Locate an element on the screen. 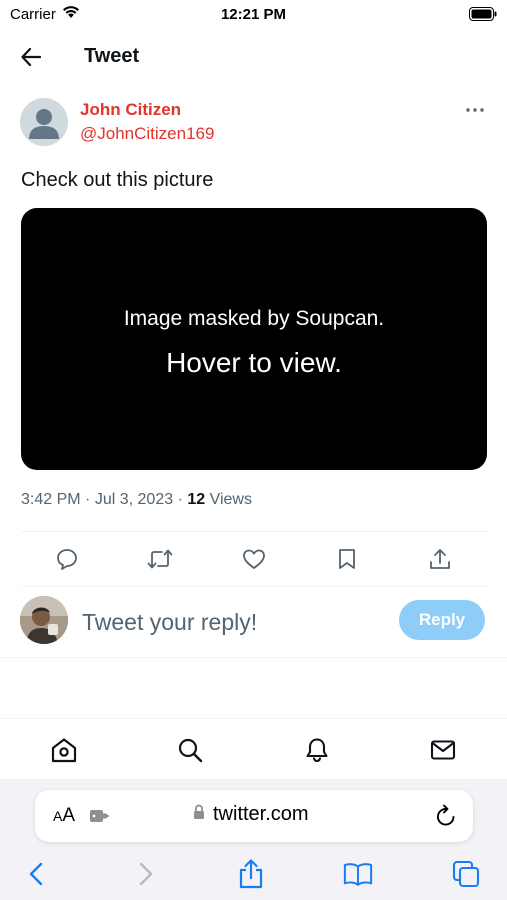 This screenshot has height=900, width=507. reload-icon is located at coordinates (446, 818).